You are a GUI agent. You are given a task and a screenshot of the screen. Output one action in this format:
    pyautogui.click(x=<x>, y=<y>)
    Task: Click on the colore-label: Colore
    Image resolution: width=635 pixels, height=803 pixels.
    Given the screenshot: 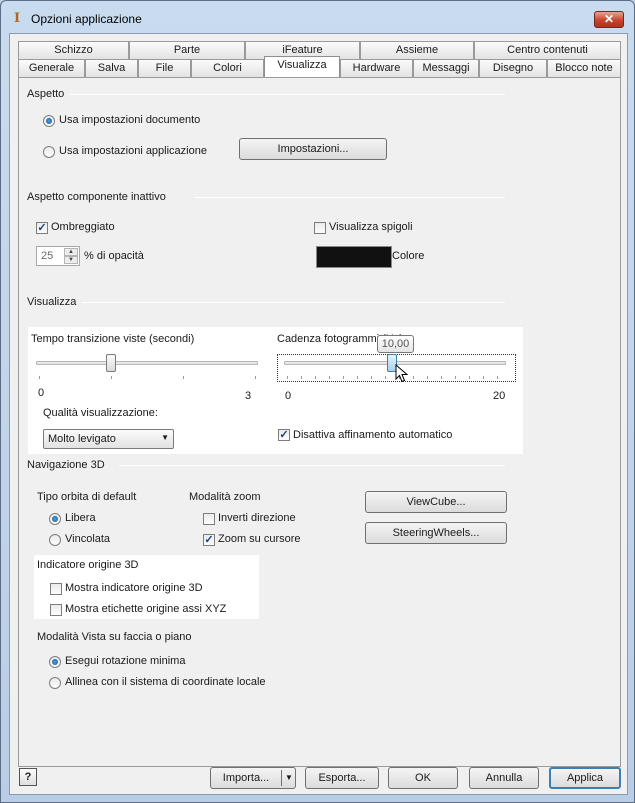 What is the action you would take?
    pyautogui.click(x=408, y=256)
    